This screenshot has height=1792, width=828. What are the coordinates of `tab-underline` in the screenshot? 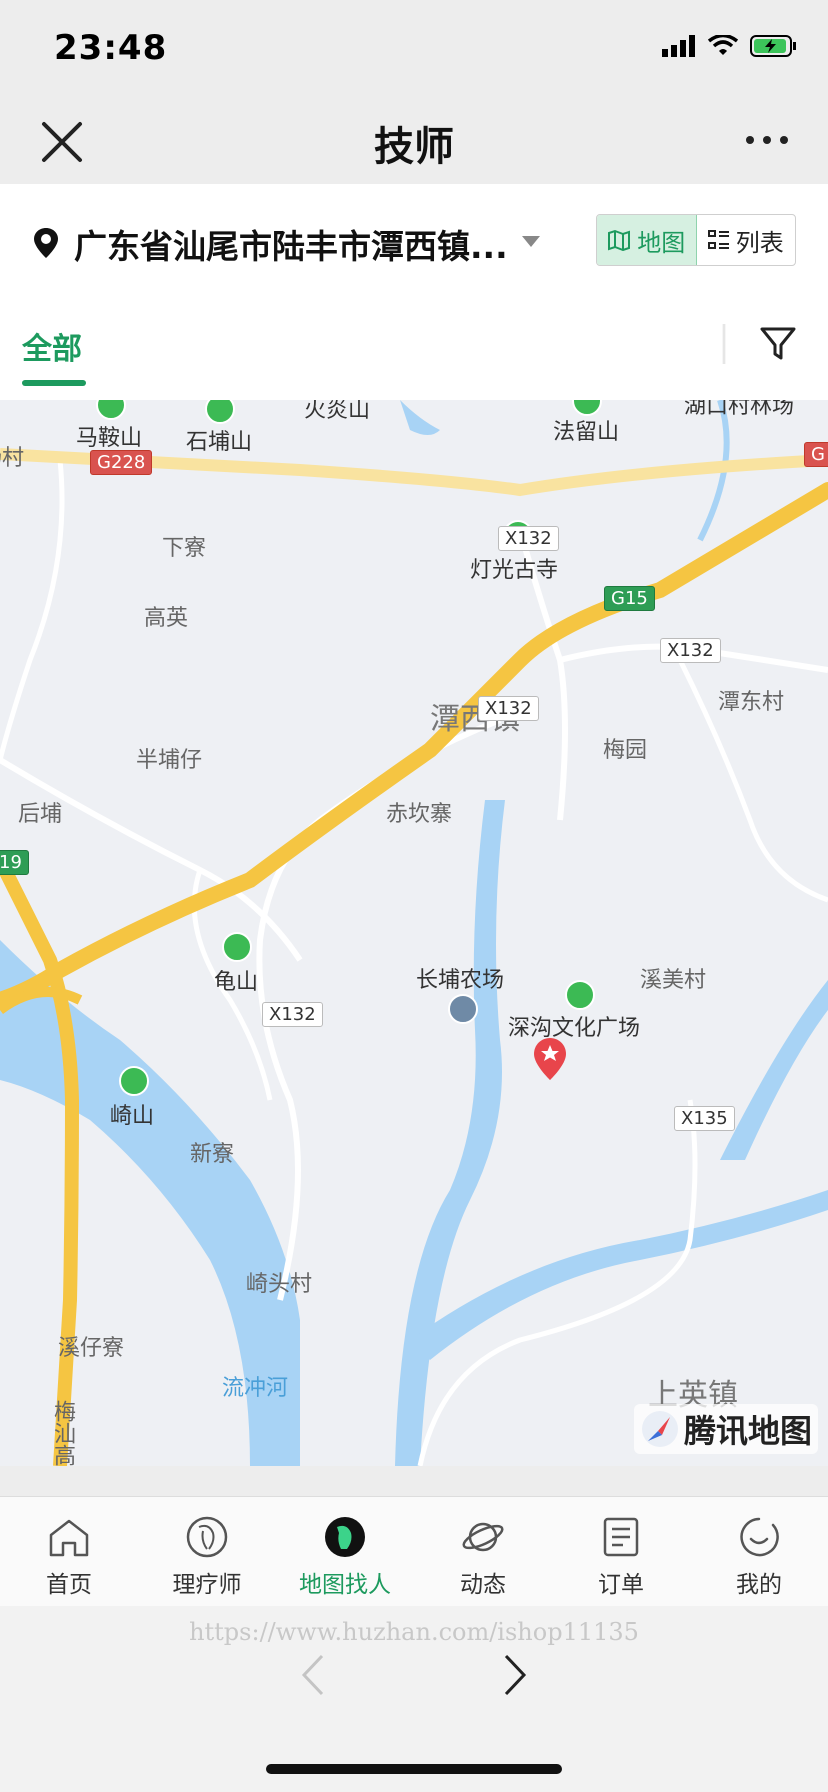 It's located at (54, 383).